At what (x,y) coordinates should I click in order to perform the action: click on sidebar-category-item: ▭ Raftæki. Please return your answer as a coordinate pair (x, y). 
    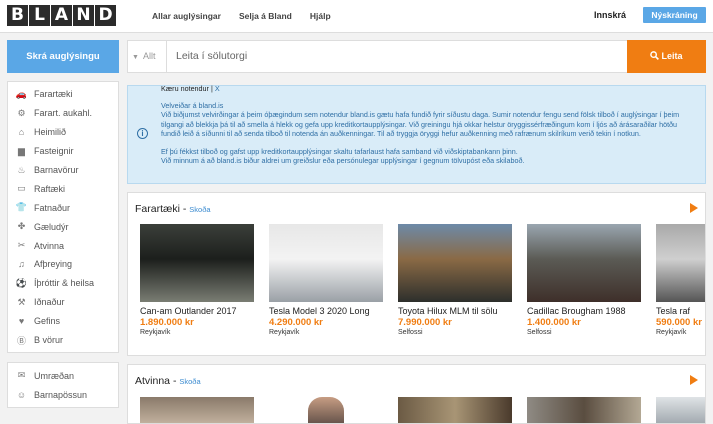
    Looking at the image, I should click on (63, 188).